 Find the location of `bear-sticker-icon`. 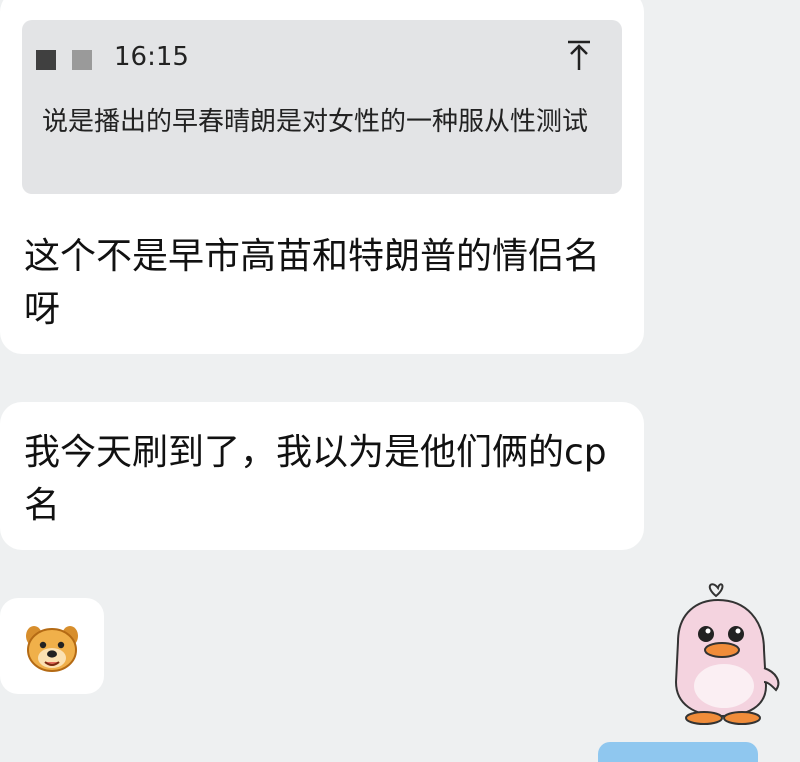

bear-sticker-icon is located at coordinates (52, 649).